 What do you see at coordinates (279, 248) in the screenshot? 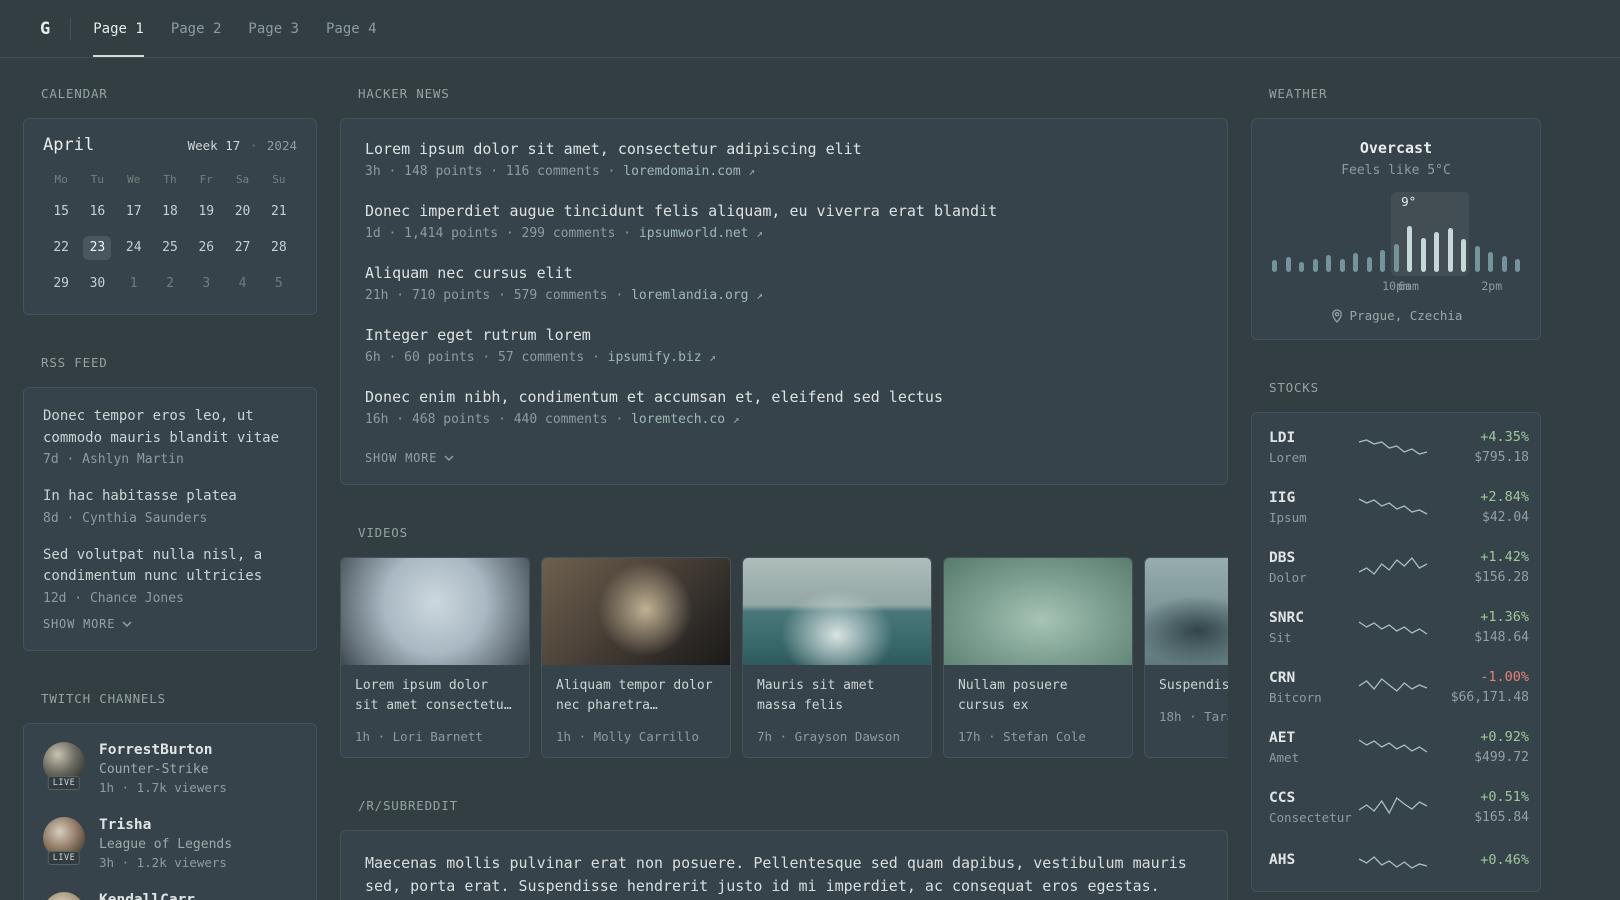
I see `calendar-date: 28` at bounding box center [279, 248].